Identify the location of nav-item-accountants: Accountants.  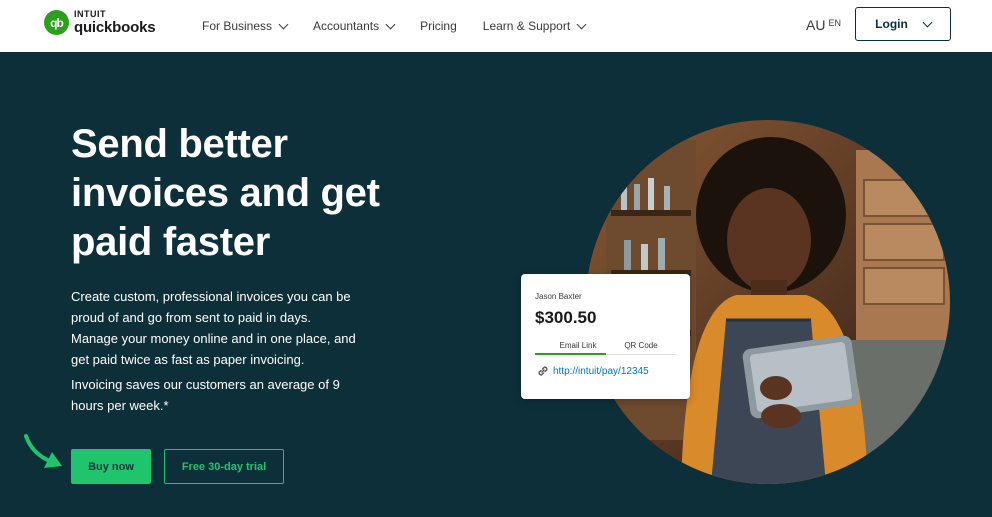
(354, 26).